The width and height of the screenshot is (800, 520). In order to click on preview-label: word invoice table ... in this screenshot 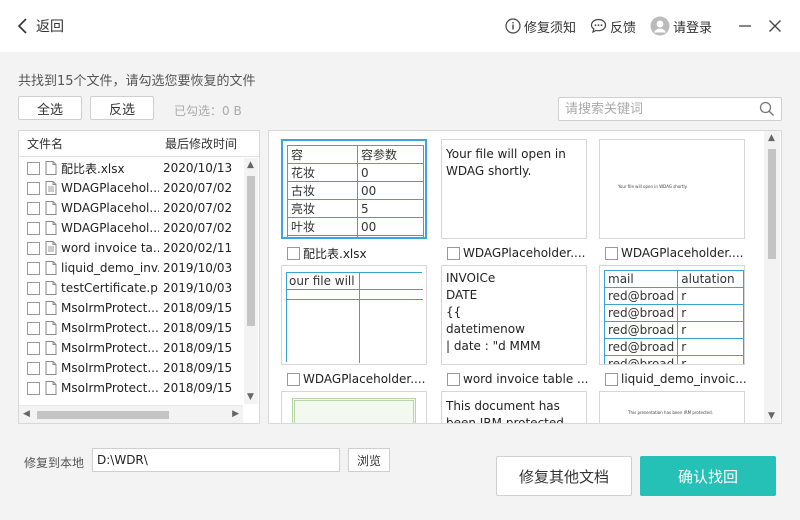, I will do `click(522, 379)`.